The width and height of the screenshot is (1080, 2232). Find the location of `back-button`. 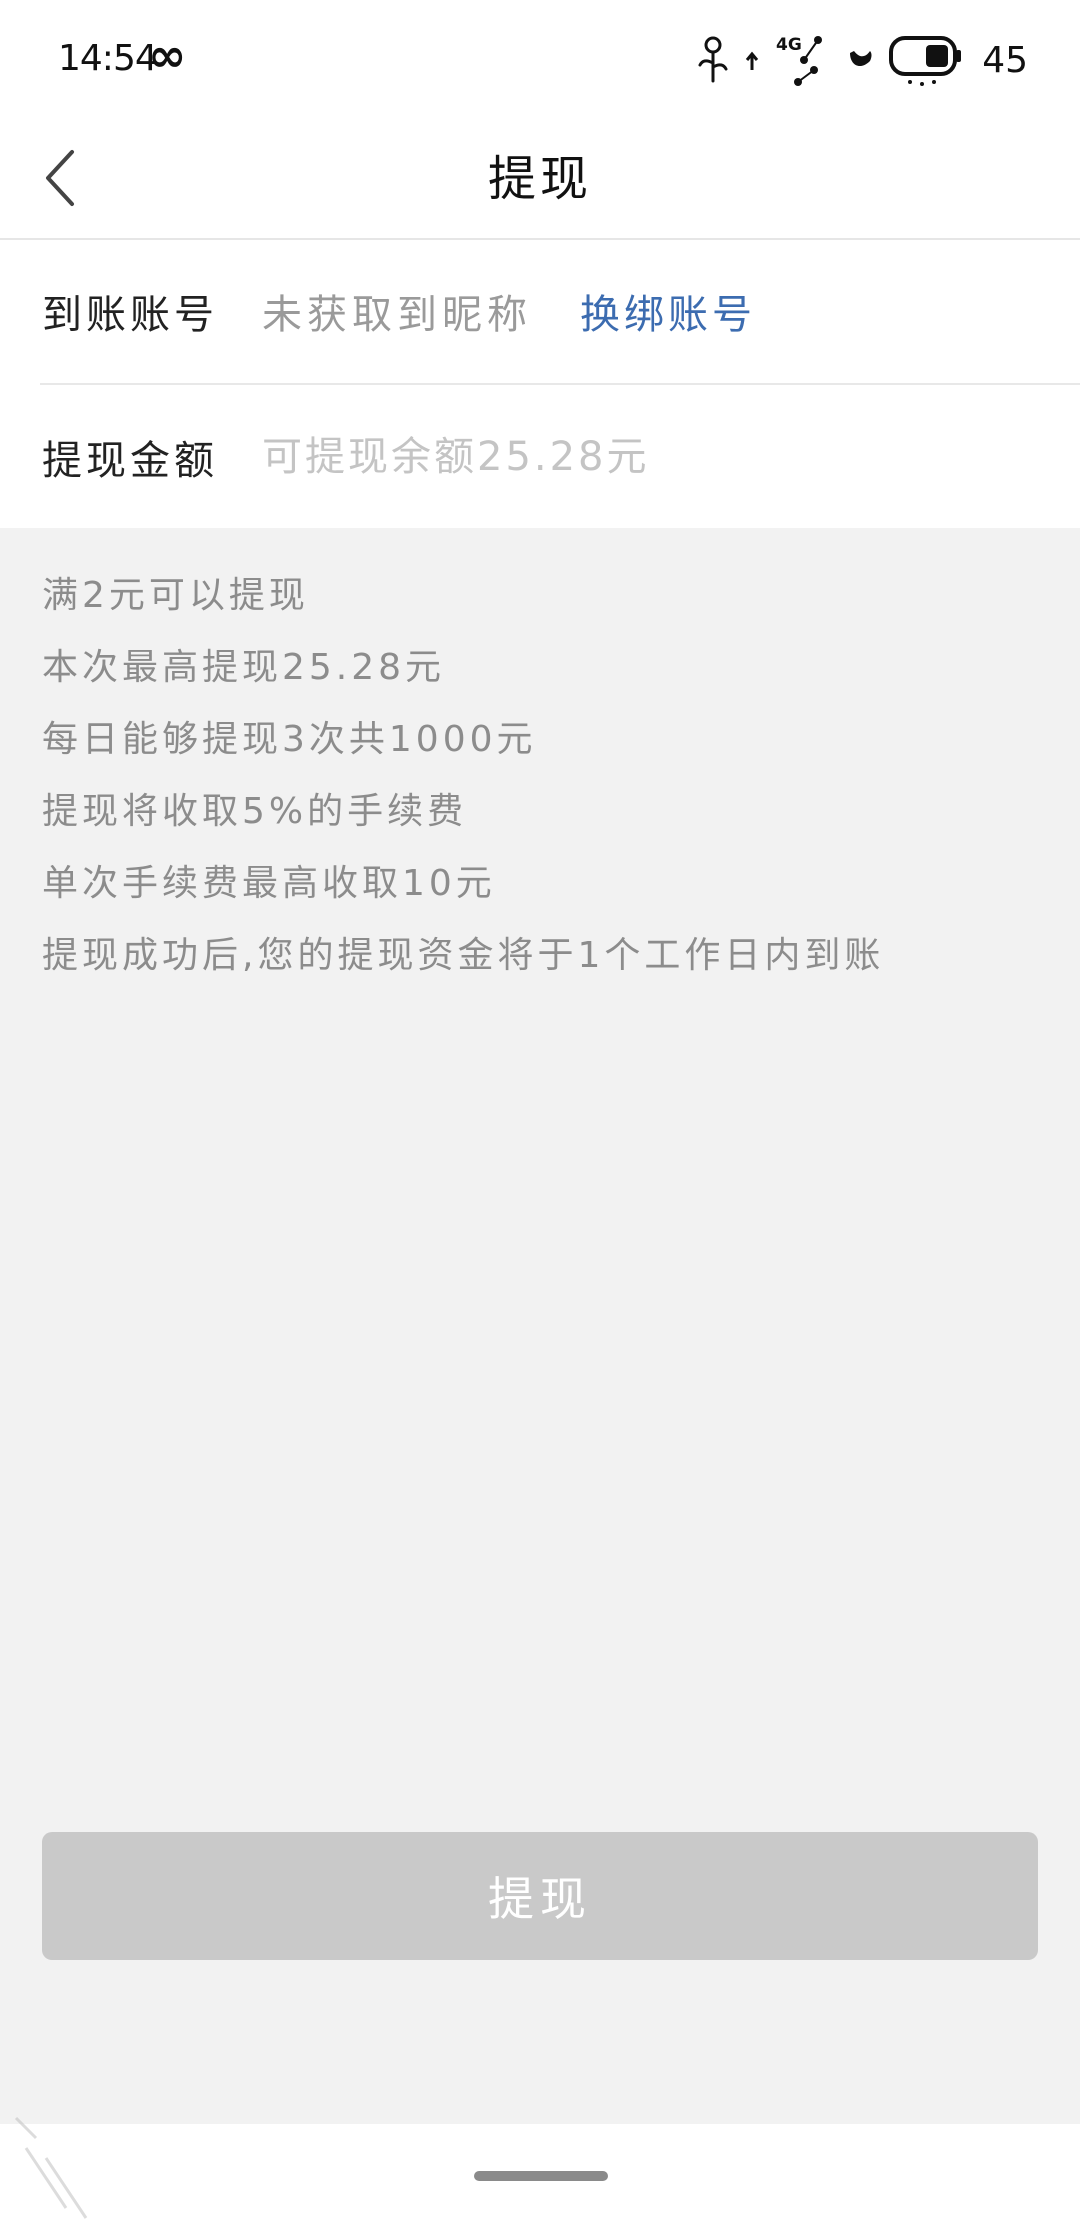

back-button is located at coordinates (60, 178).